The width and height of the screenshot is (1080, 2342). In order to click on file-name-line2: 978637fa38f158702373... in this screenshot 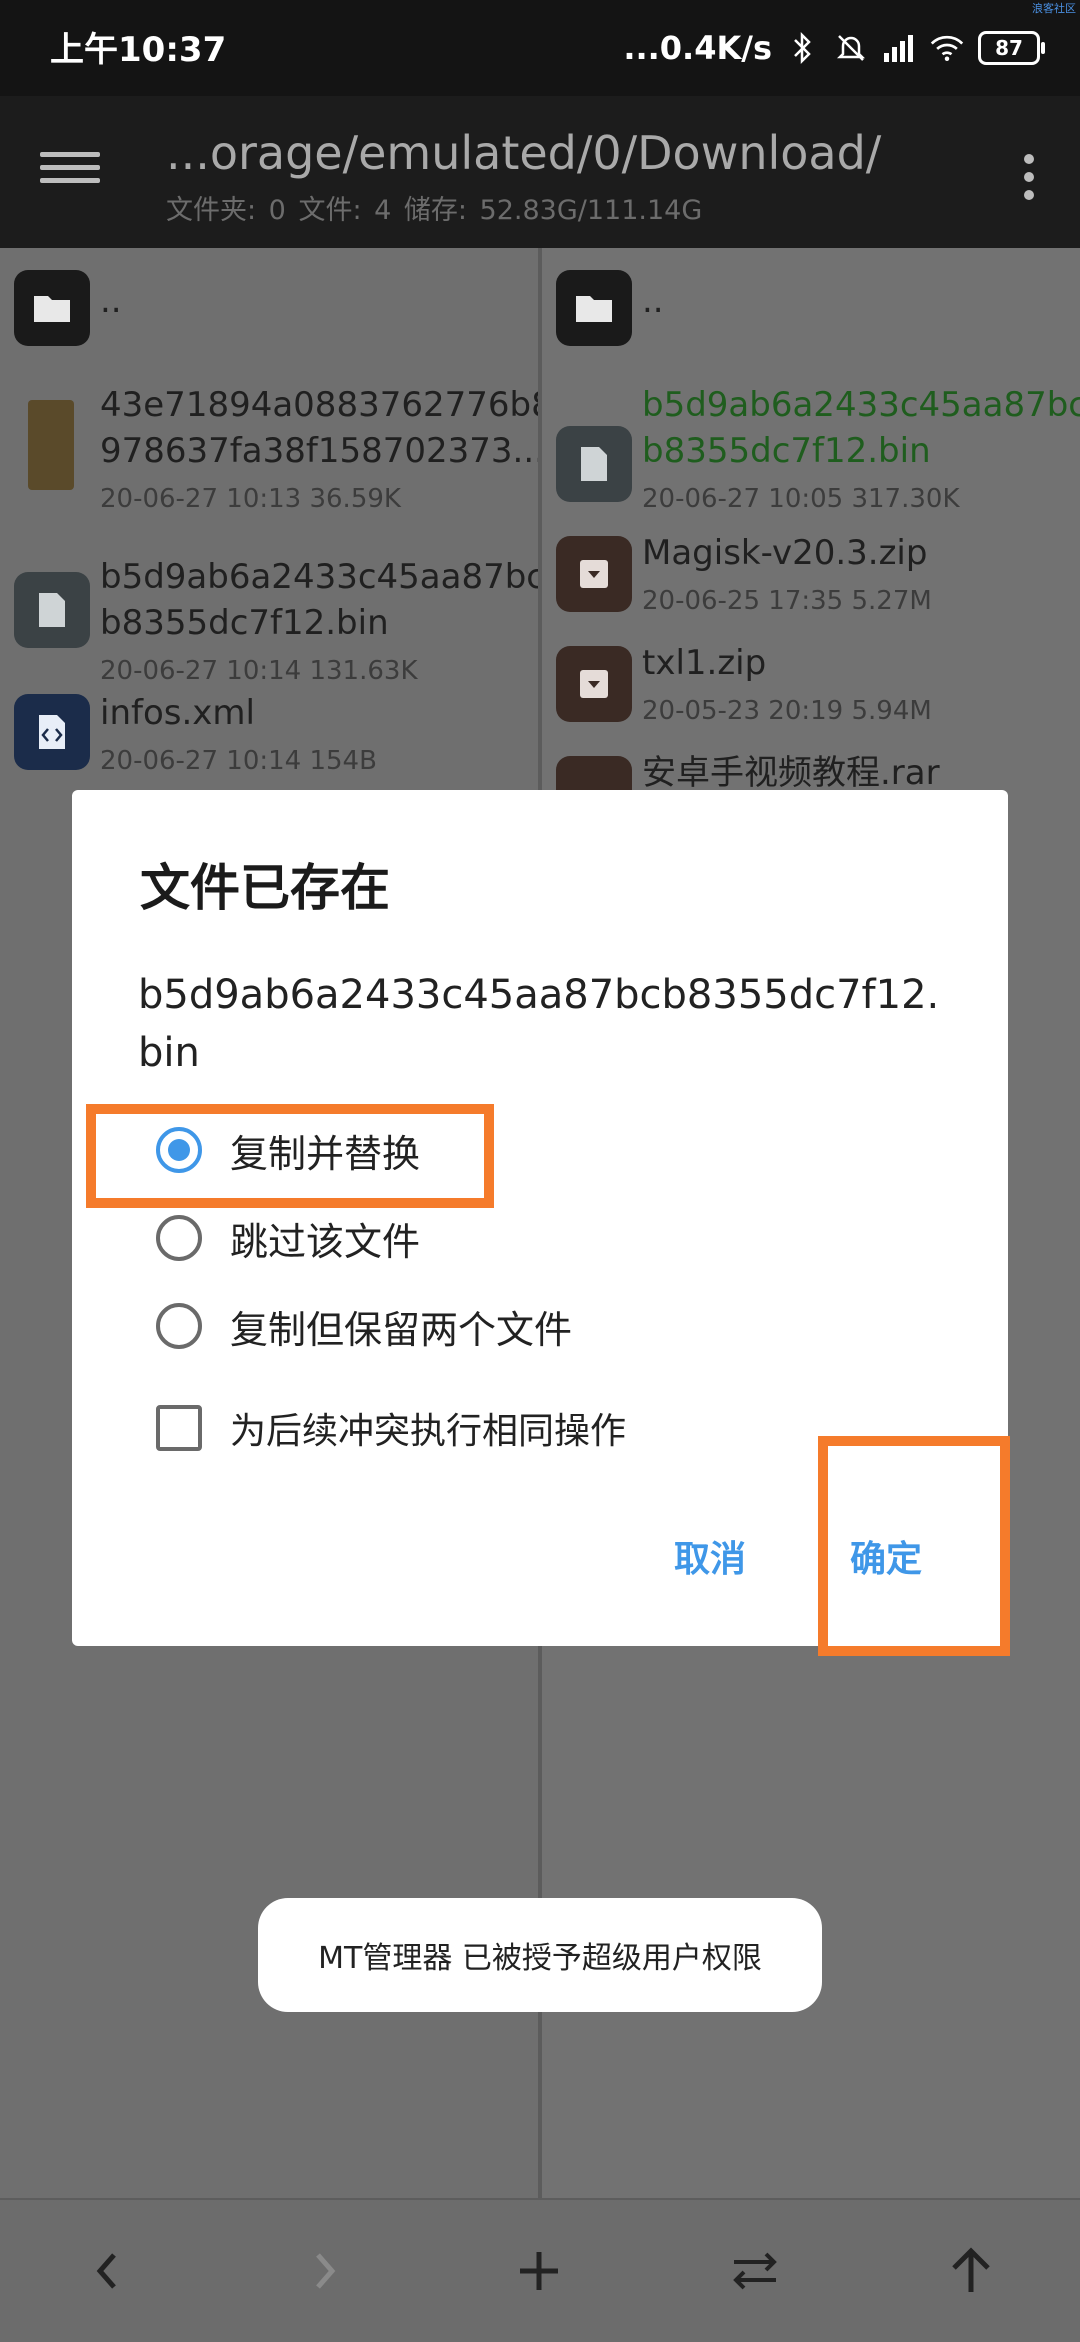, I will do `click(319, 451)`.